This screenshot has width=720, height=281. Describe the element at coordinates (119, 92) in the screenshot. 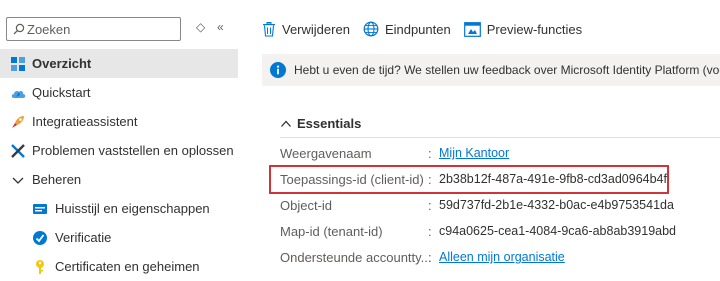

I see `sidebar-item-quickstart: Quickstart` at that location.